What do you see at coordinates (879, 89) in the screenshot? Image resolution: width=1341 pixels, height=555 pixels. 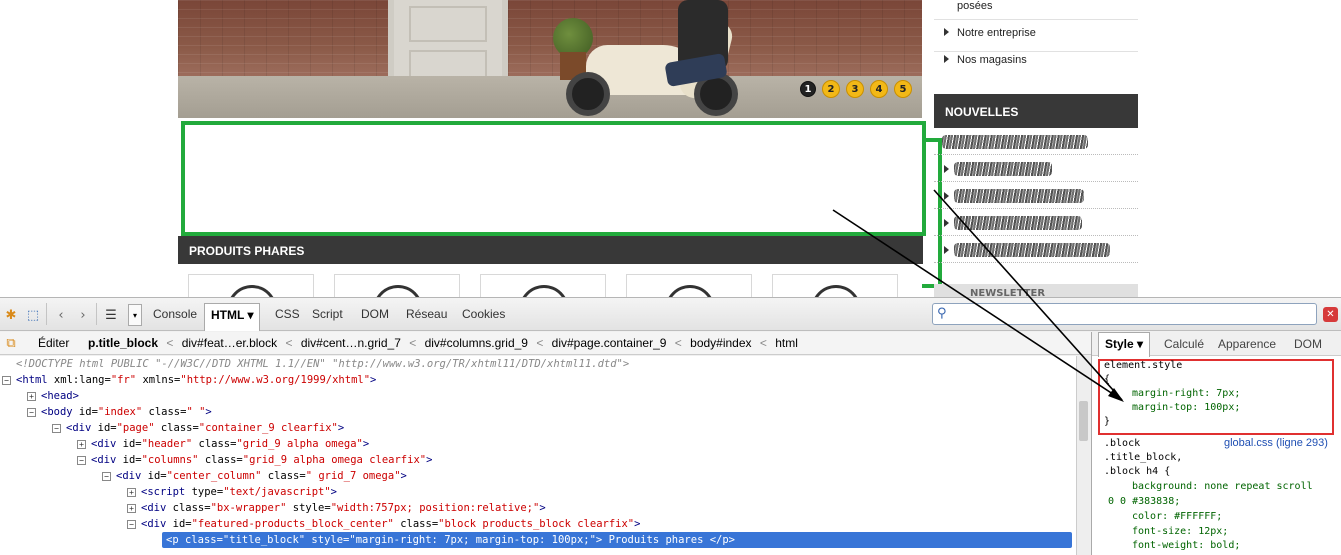 I see `slider-page-4: 4` at bounding box center [879, 89].